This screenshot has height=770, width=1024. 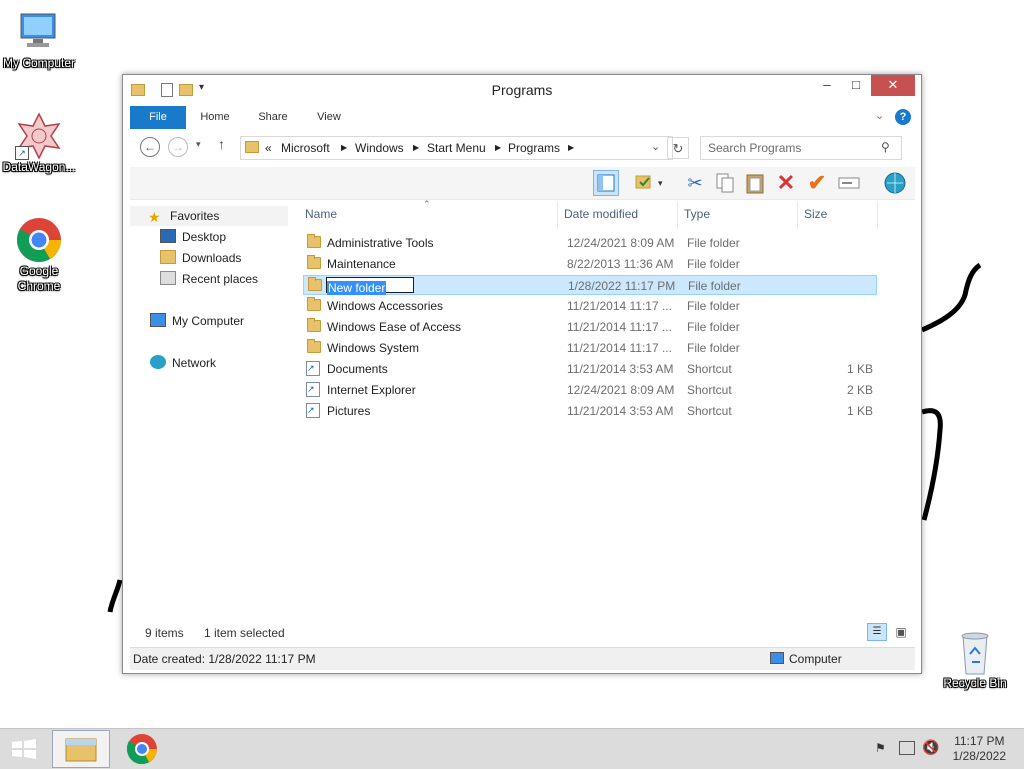 What do you see at coordinates (158, 117) in the screenshot?
I see `tab-file: File` at bounding box center [158, 117].